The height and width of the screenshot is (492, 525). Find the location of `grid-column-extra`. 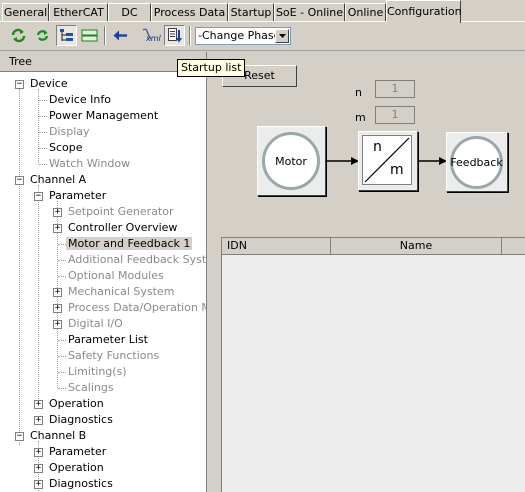

grid-column-extra is located at coordinates (513, 246).